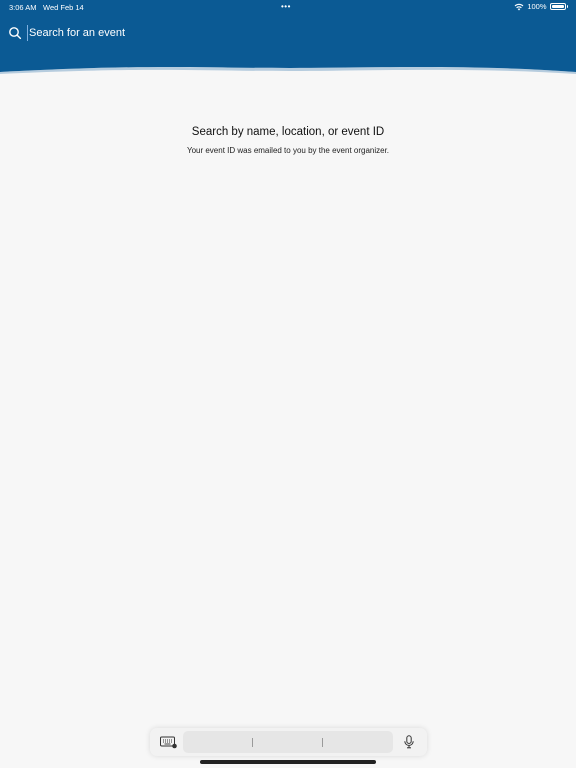 The width and height of the screenshot is (576, 768). Describe the element at coordinates (519, 6) in the screenshot. I see `wifi-icon` at that location.